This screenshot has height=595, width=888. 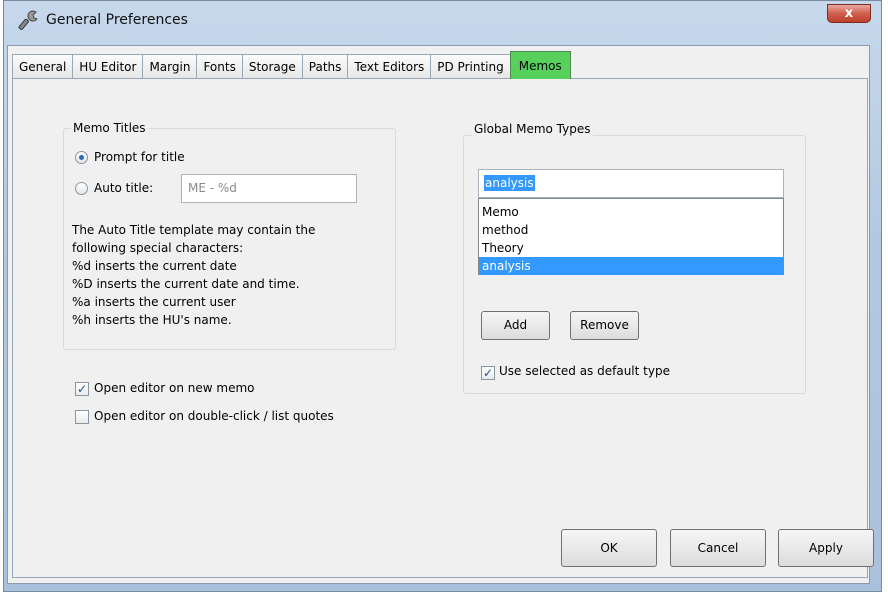 What do you see at coordinates (540, 65) in the screenshot?
I see `tab-memos: Memos` at bounding box center [540, 65].